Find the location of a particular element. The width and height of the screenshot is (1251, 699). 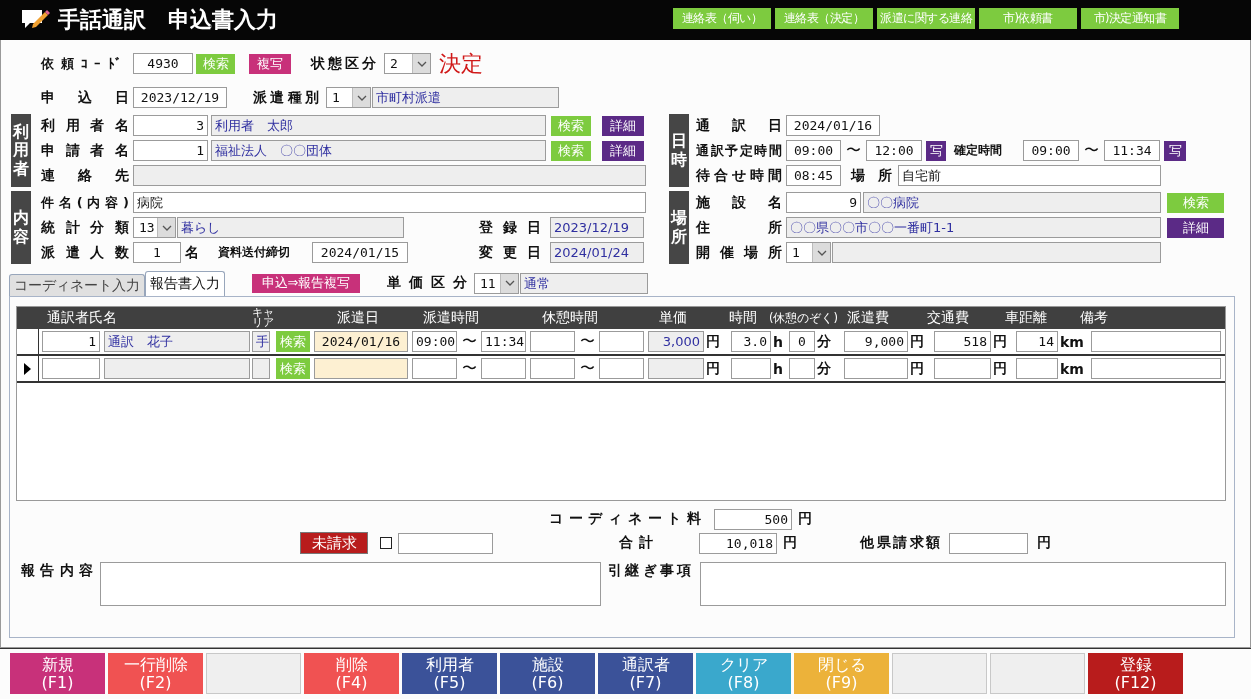

unit-label: 分 is located at coordinates (824, 368).